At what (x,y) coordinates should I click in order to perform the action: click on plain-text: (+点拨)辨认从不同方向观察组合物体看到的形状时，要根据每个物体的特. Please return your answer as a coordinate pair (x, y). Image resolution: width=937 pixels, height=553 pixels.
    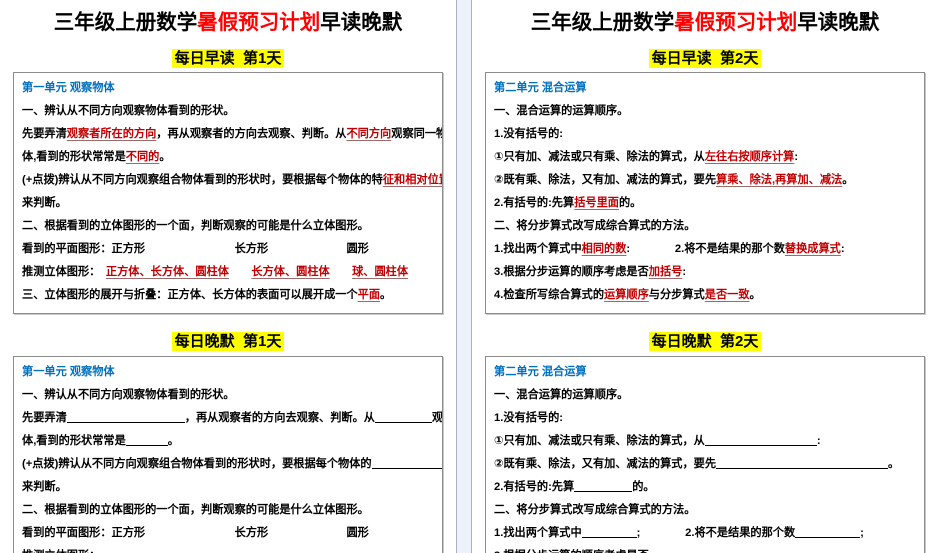
    Looking at the image, I should click on (202, 180).